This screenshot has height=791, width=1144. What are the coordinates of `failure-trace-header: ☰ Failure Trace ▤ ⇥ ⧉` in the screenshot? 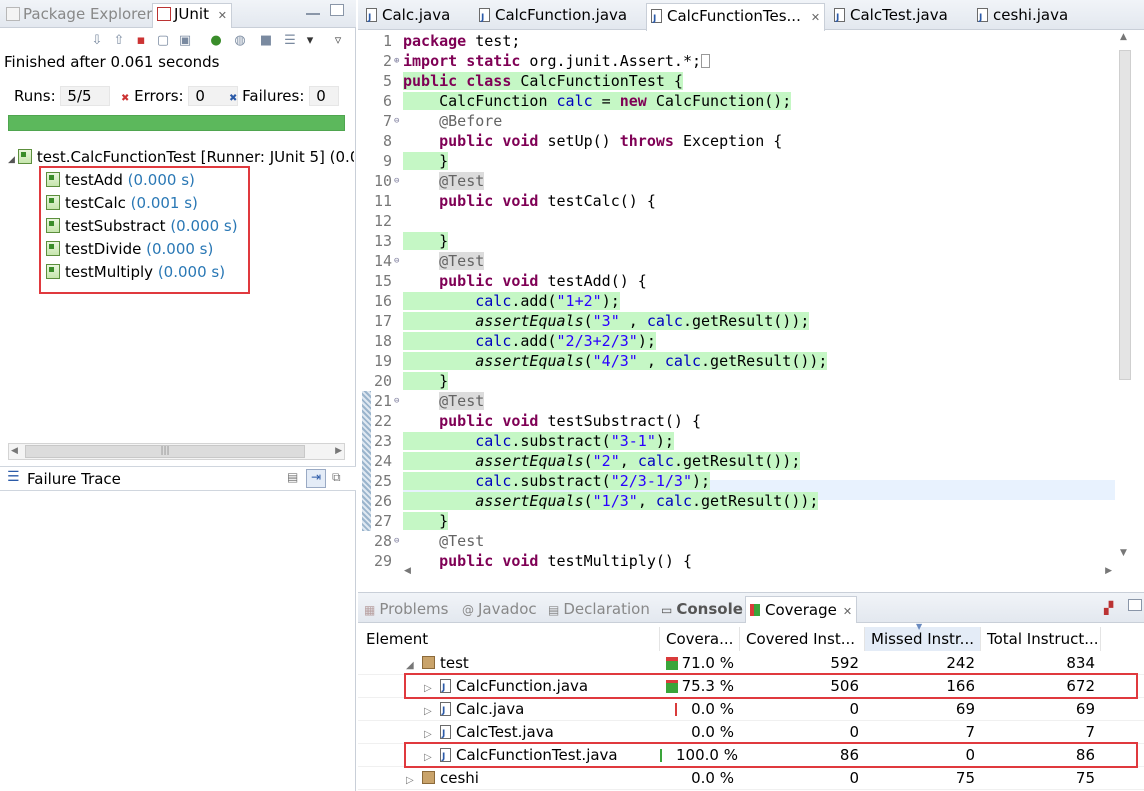 It's located at (178, 478).